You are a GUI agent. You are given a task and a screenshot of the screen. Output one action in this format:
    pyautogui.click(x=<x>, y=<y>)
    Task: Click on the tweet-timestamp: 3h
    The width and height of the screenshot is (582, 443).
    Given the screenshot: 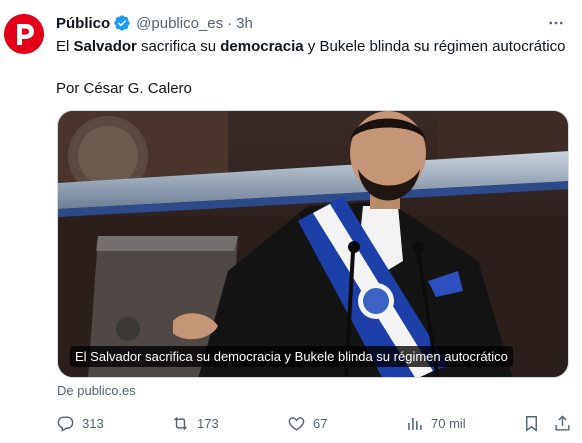 What is the action you would take?
    pyautogui.click(x=244, y=23)
    